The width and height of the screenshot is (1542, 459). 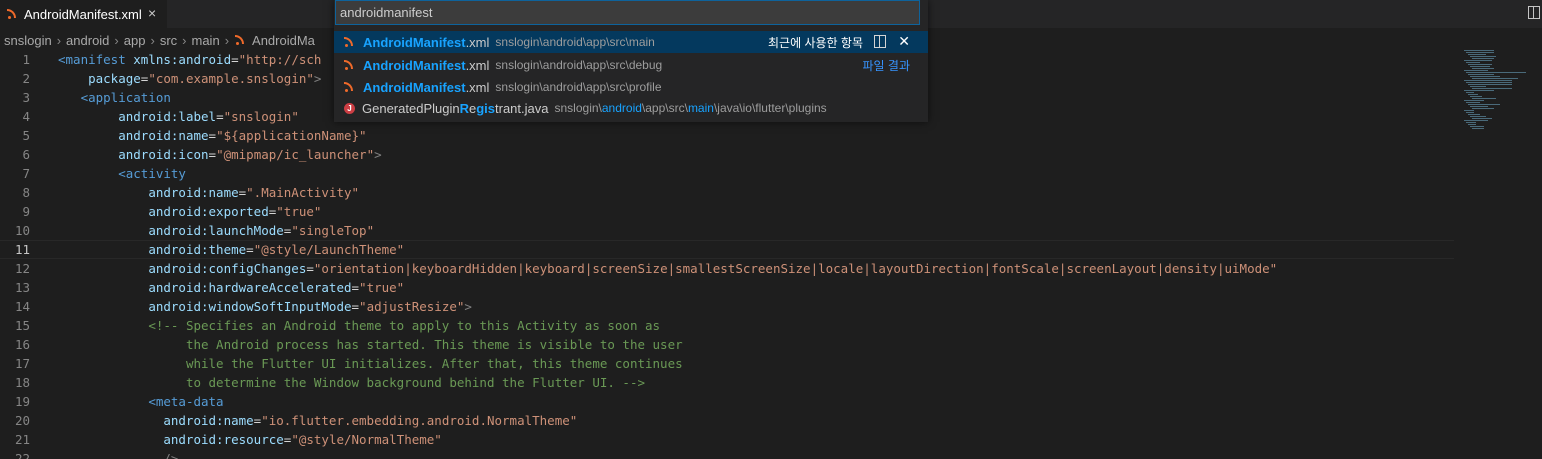 What do you see at coordinates (523, 108) in the screenshot?
I see `item-name-part: rant.java` at bounding box center [523, 108].